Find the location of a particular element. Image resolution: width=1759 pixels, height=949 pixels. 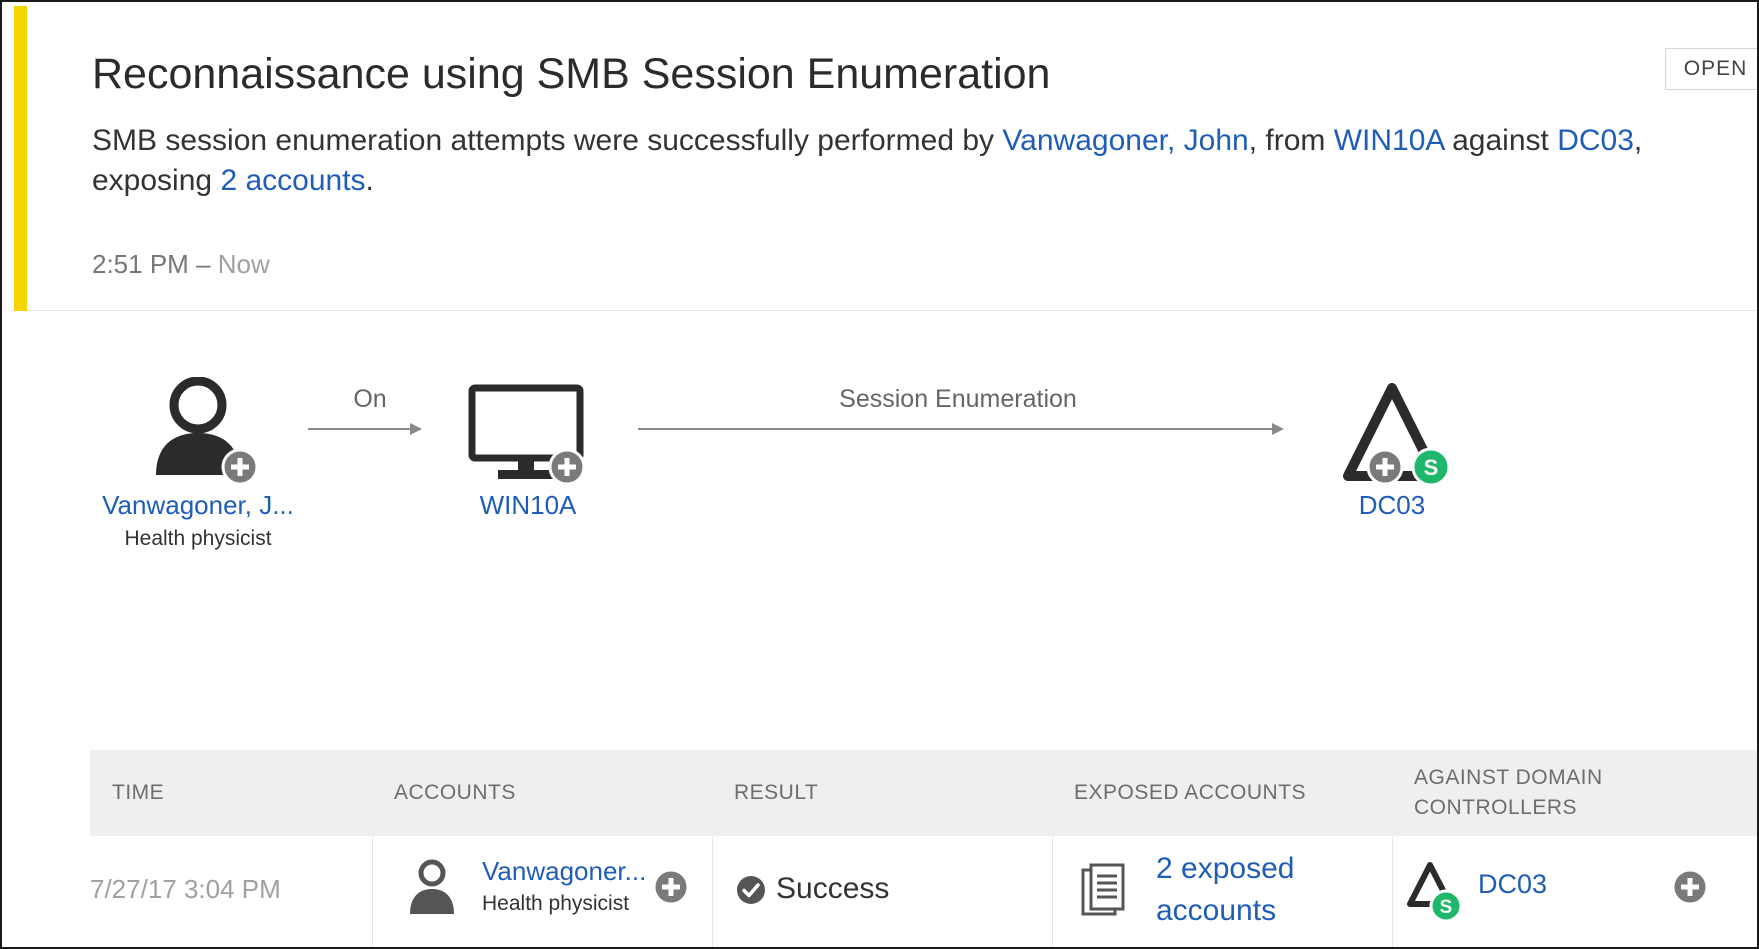

edge-session-enumeration-label: Session Enumeration is located at coordinates (958, 399).